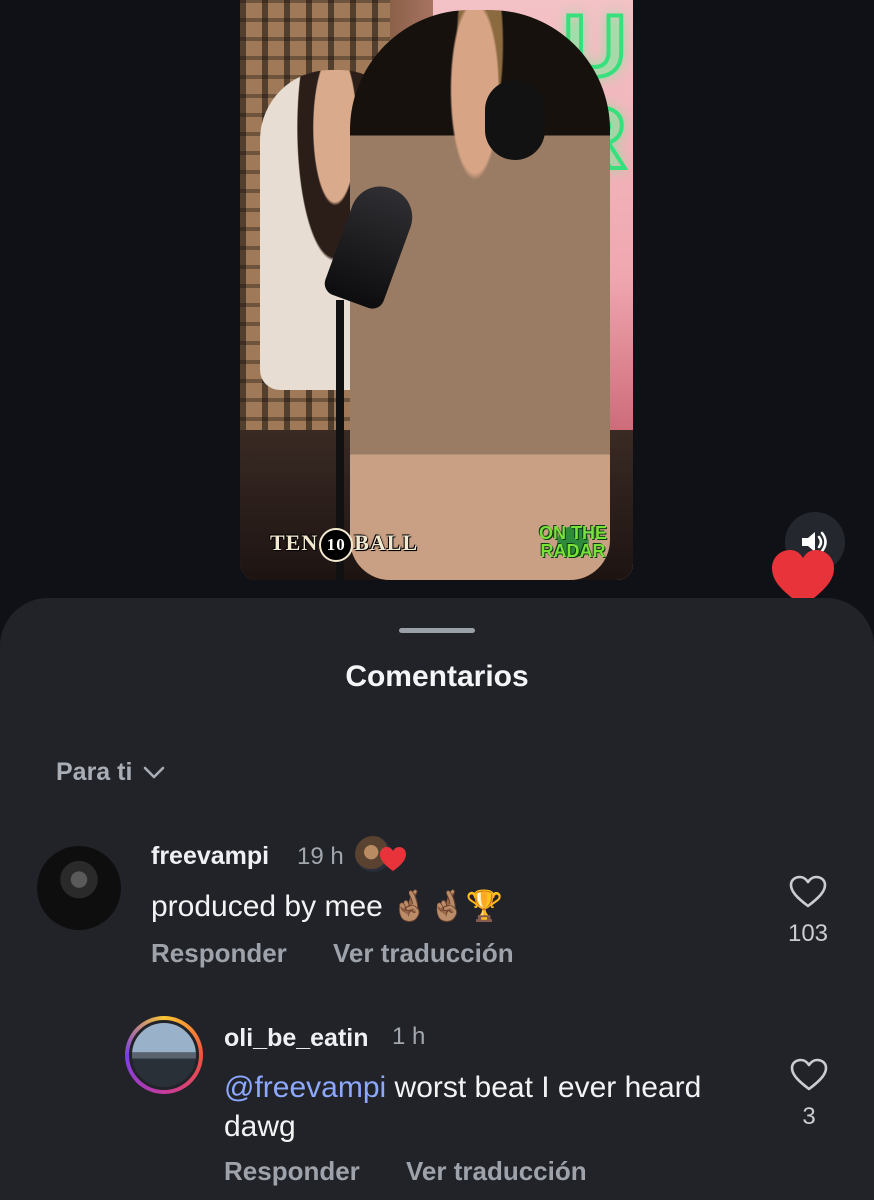 This screenshot has height=1200, width=874. I want to click on sort-label: Para ti, so click(94, 772).